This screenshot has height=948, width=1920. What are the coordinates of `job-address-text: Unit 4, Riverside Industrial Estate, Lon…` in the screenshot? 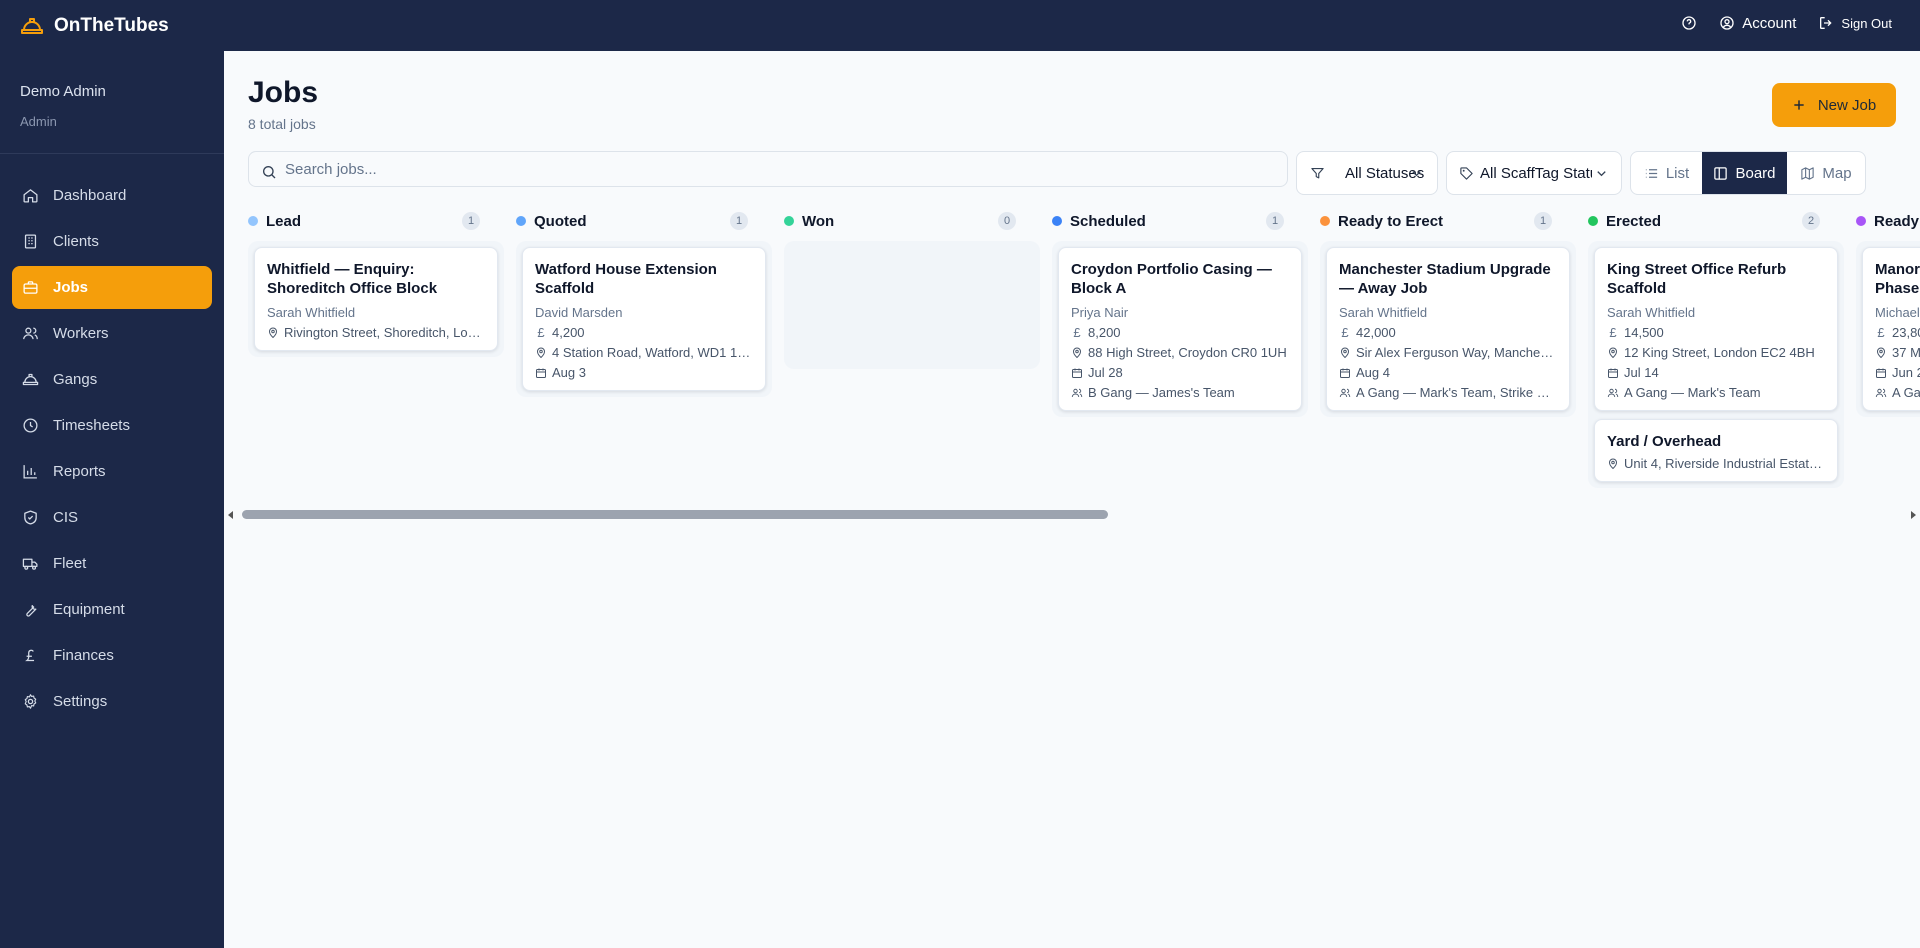 It's located at (1724, 463).